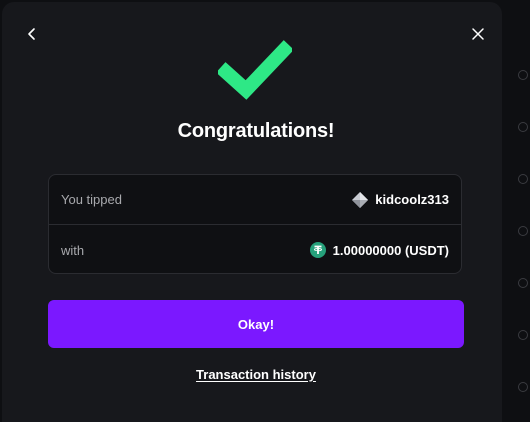  I want to click on amount-value: 1.00000000 (USDT), so click(379, 250).